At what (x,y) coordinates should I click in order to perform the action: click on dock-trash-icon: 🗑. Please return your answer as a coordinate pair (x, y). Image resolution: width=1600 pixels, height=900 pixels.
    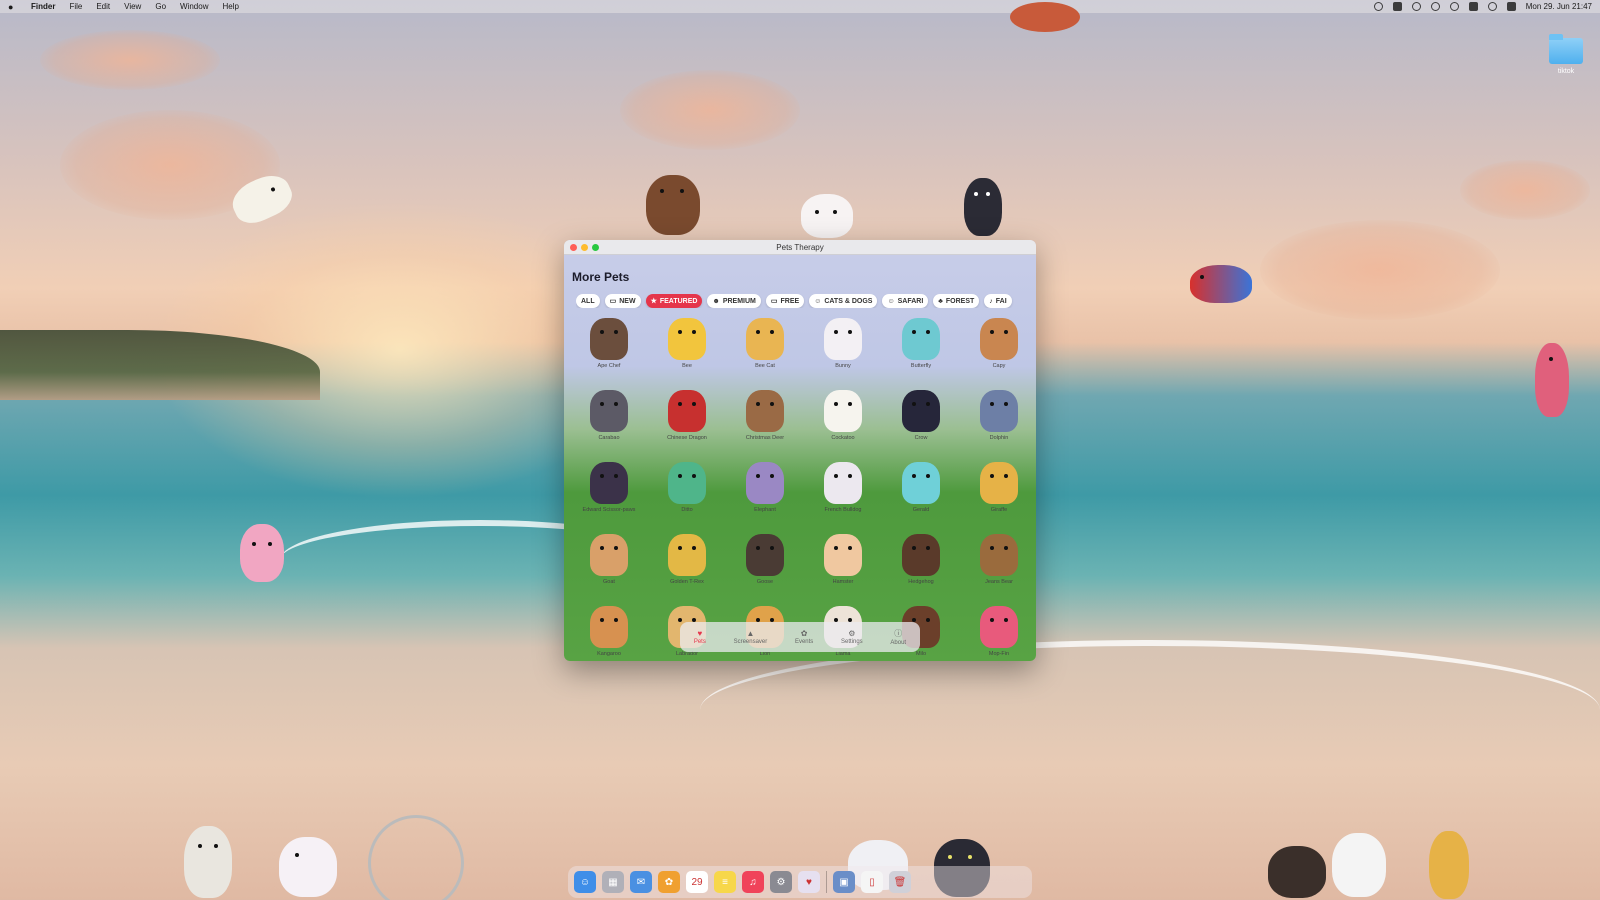
    Looking at the image, I should click on (900, 882).